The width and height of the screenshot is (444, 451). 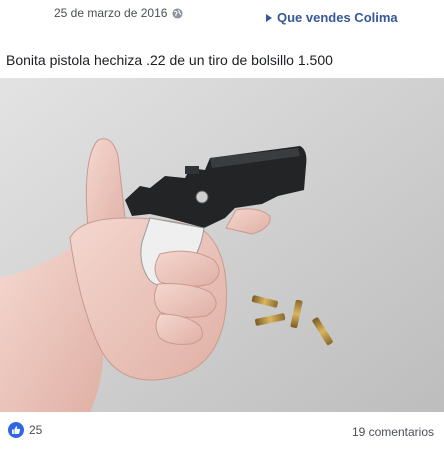 I want to click on reaction-summary: 25, so click(x=25, y=430).